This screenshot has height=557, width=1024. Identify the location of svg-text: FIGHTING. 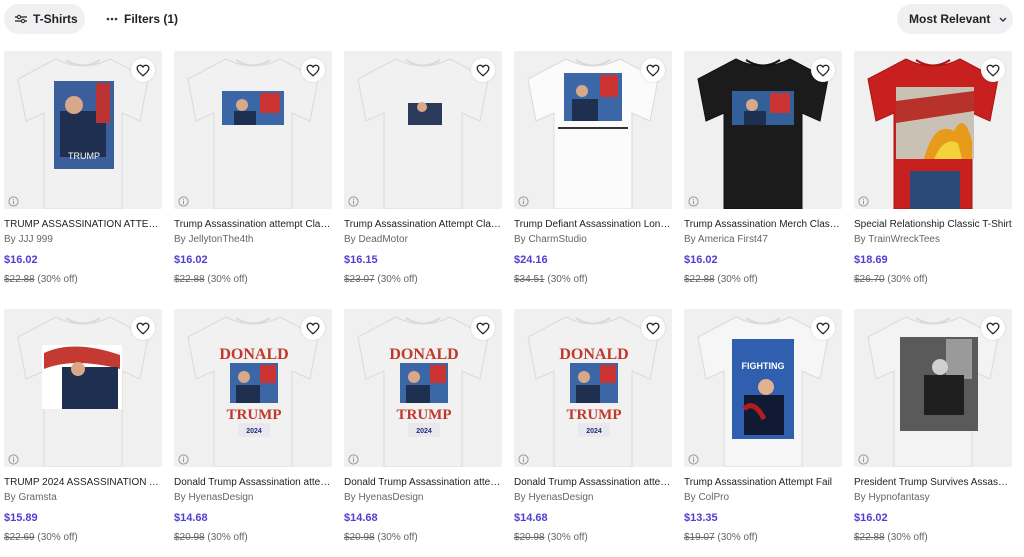
(763, 366).